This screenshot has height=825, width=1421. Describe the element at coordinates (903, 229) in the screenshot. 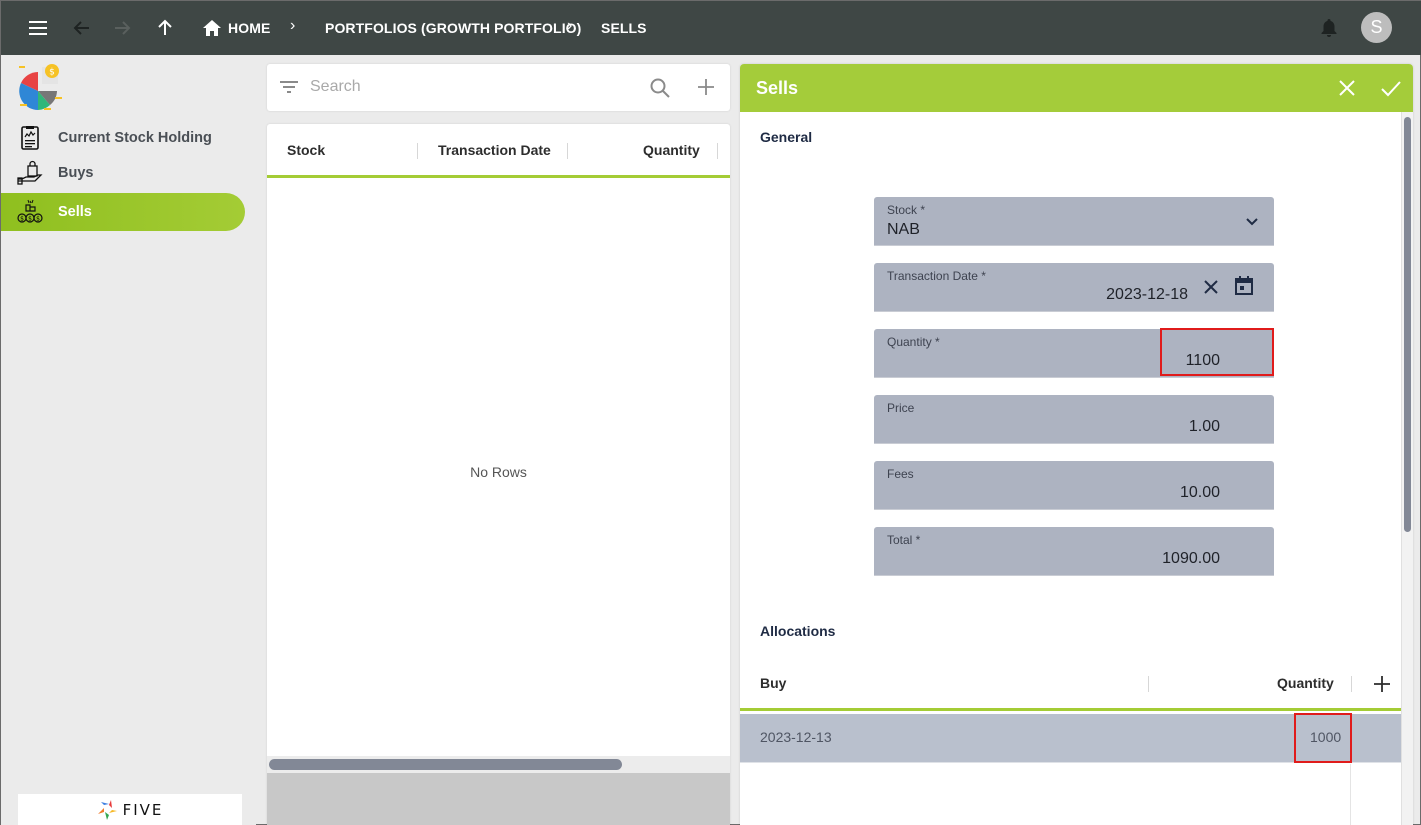

I see `field-value: NAB` at that location.